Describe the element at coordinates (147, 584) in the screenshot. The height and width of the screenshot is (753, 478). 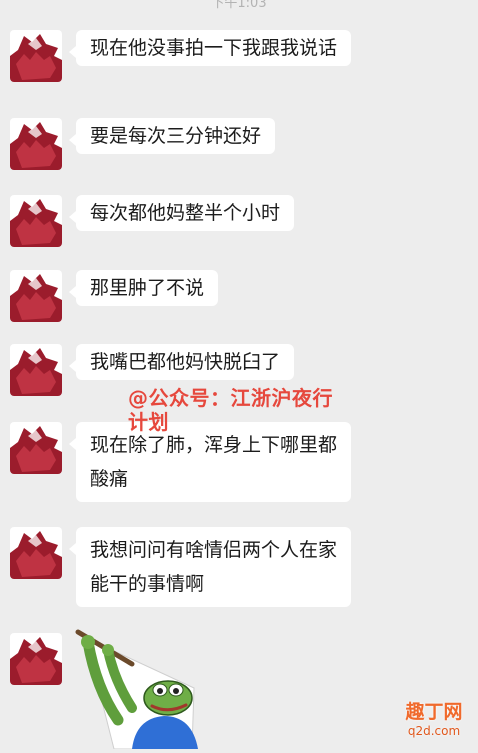
I see `message-text-line: 能干的事情啊` at that location.